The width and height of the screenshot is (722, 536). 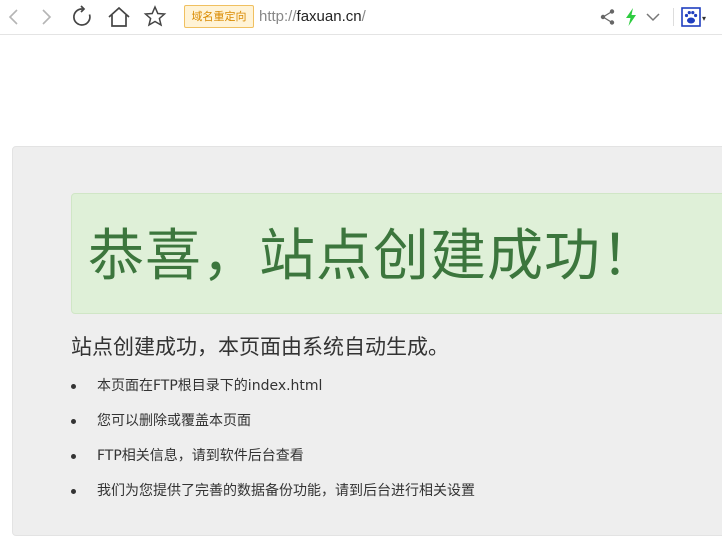 What do you see at coordinates (219, 16) in the screenshot?
I see `redirect-badge: 域名重定向` at bounding box center [219, 16].